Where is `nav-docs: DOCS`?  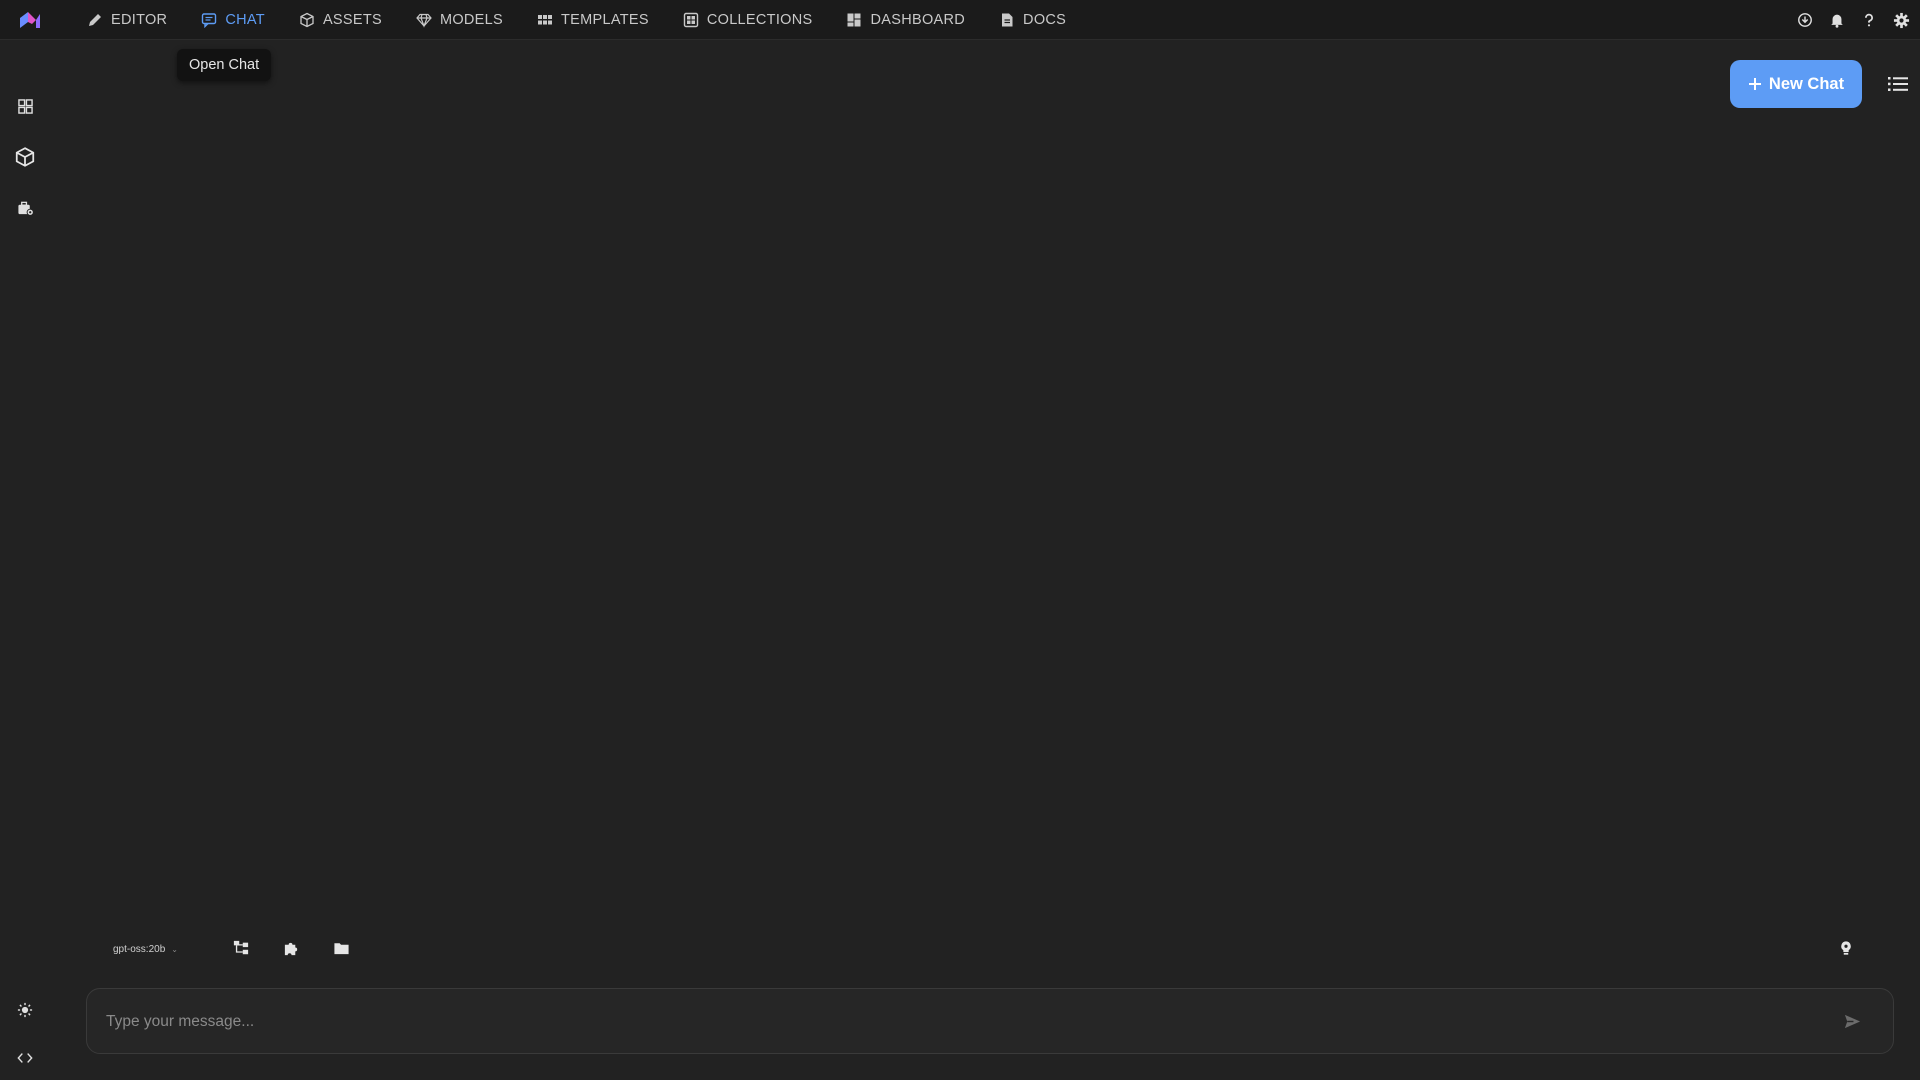 nav-docs: DOCS is located at coordinates (1032, 20).